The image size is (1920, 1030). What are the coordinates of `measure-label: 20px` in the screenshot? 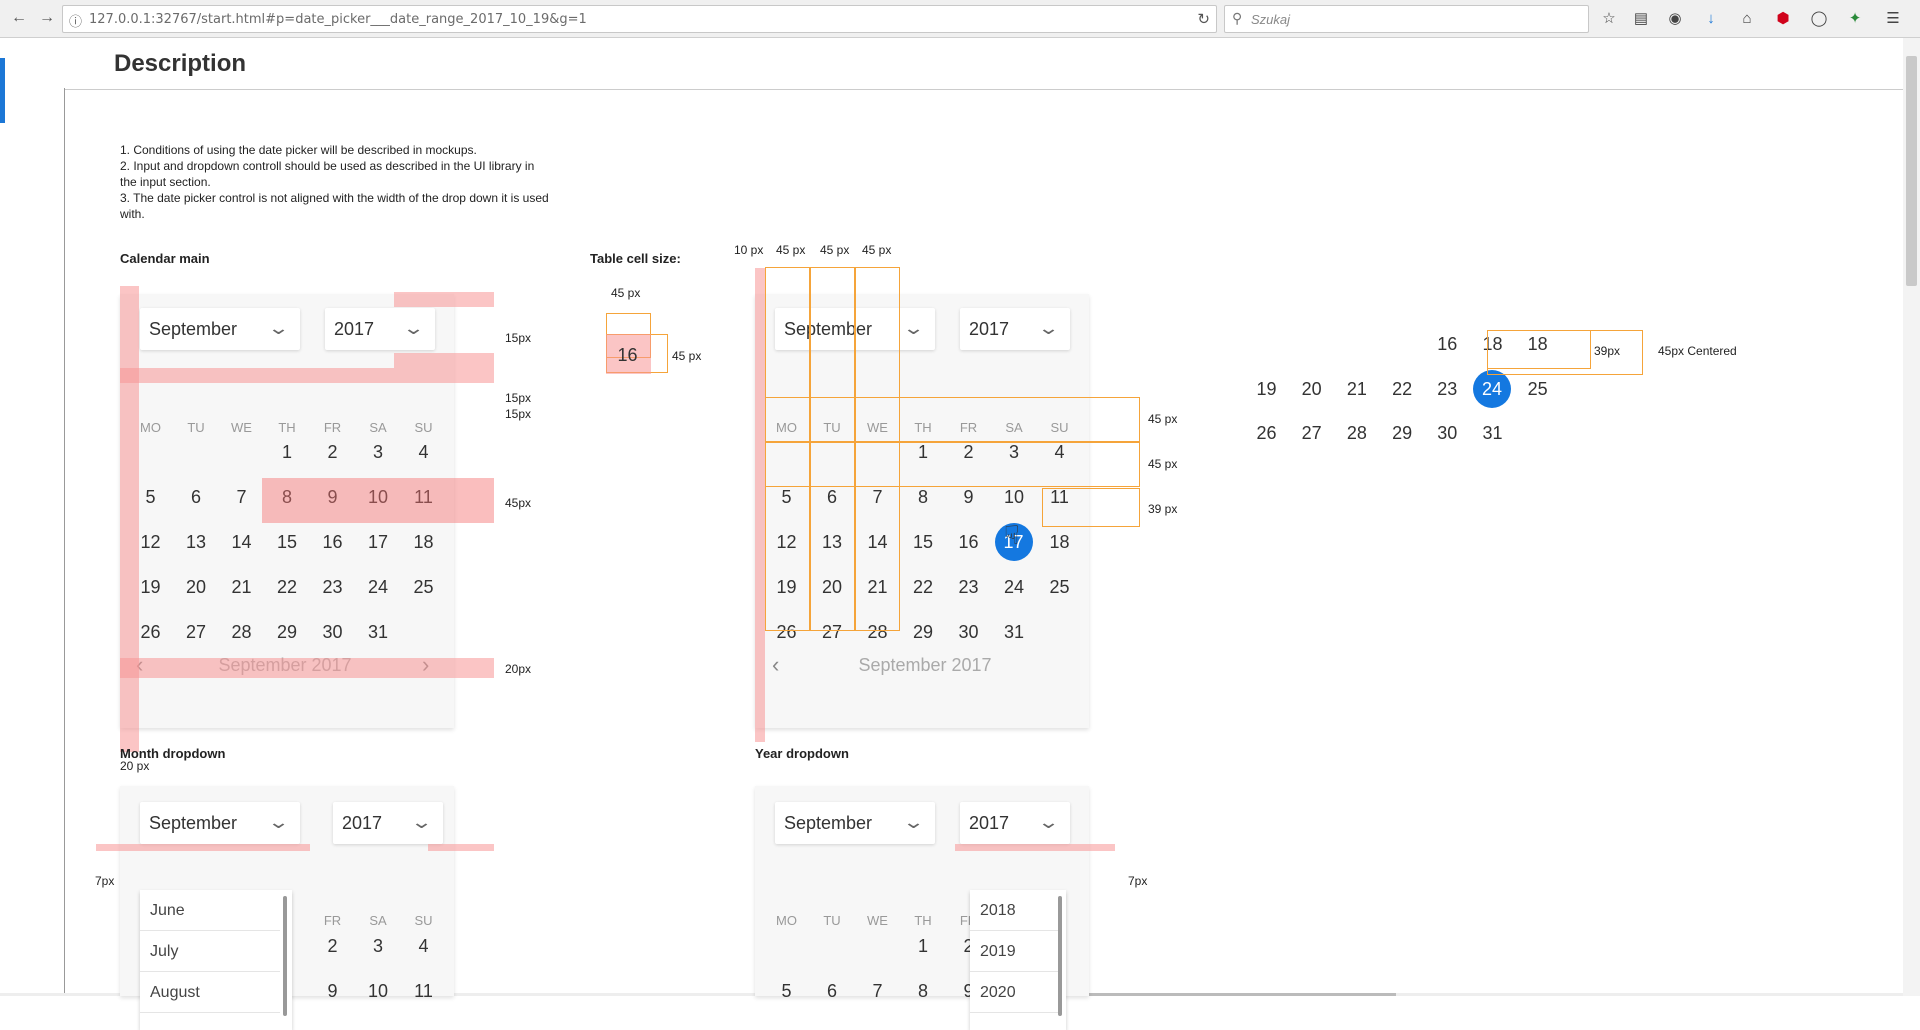 It's located at (518, 669).